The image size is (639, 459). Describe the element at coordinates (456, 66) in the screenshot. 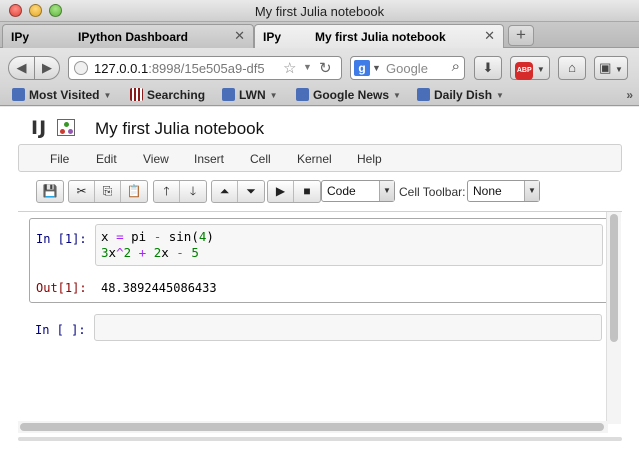

I see `search-icon: ⌕` at that location.